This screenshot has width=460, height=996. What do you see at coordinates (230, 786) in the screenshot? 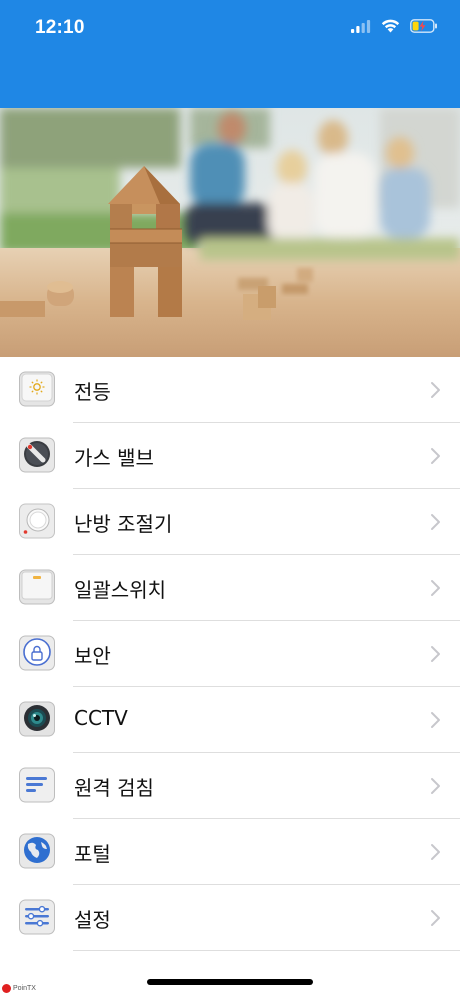
I see `menu-item-meter-reading: 원격 검침` at bounding box center [230, 786].